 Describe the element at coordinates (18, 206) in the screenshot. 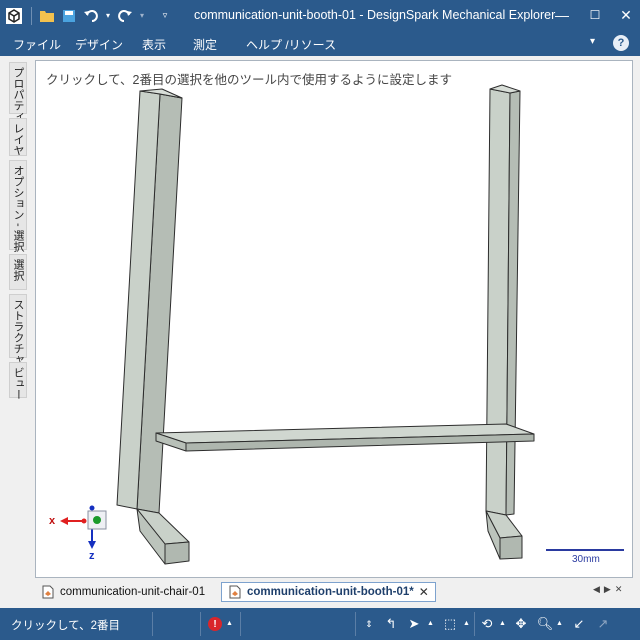

I see `tab-options-selection: オプション - 選択` at that location.